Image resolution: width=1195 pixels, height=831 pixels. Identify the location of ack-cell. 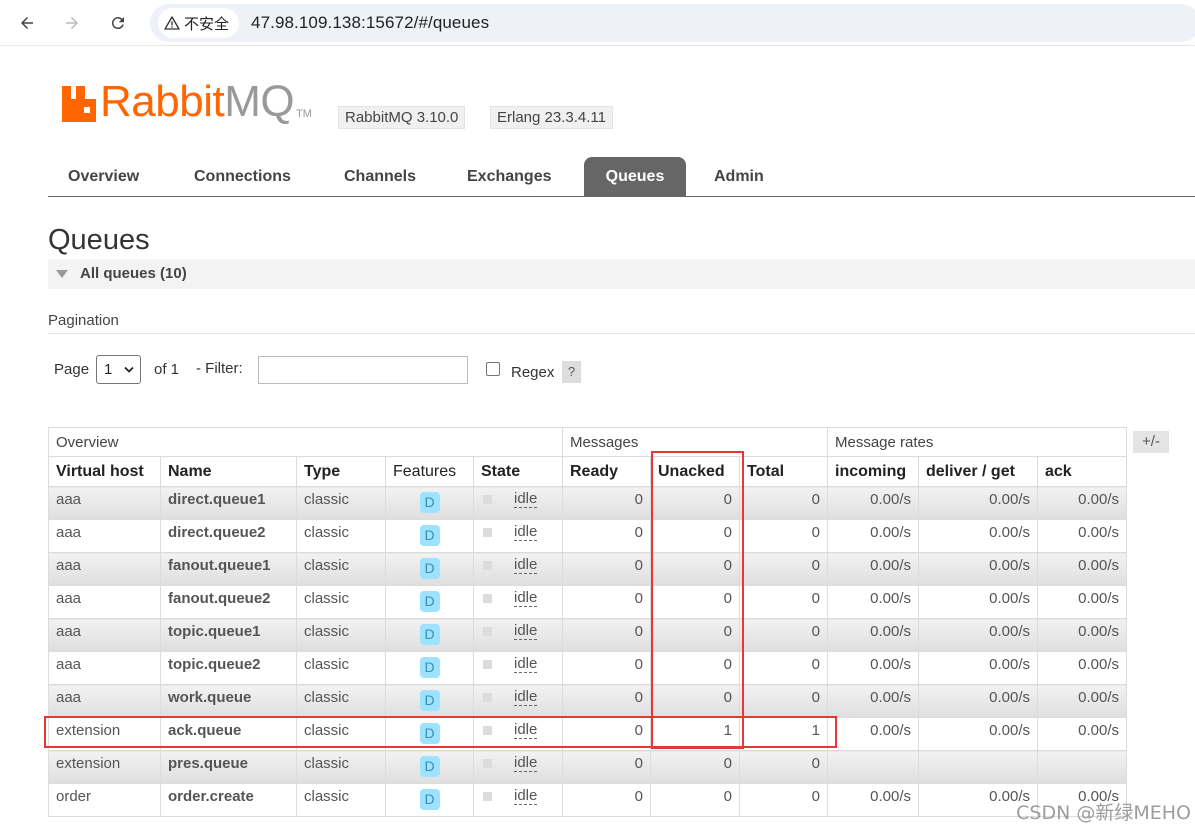
(1082, 767).